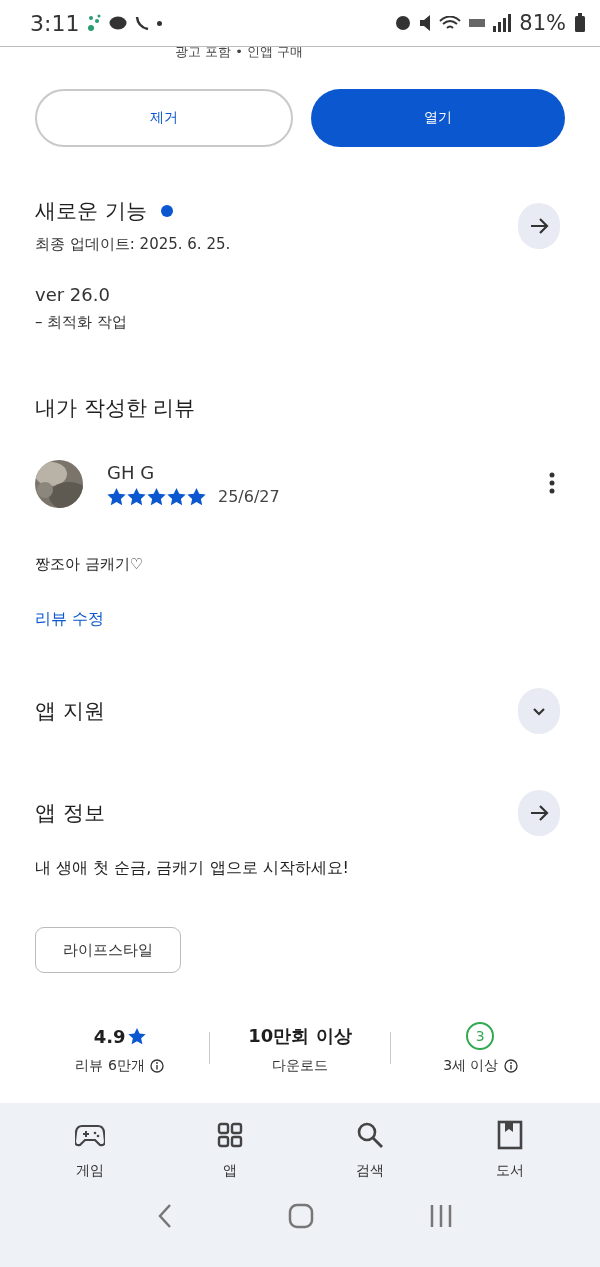  What do you see at coordinates (580, 23) in the screenshot?
I see `battery-icon` at bounding box center [580, 23].